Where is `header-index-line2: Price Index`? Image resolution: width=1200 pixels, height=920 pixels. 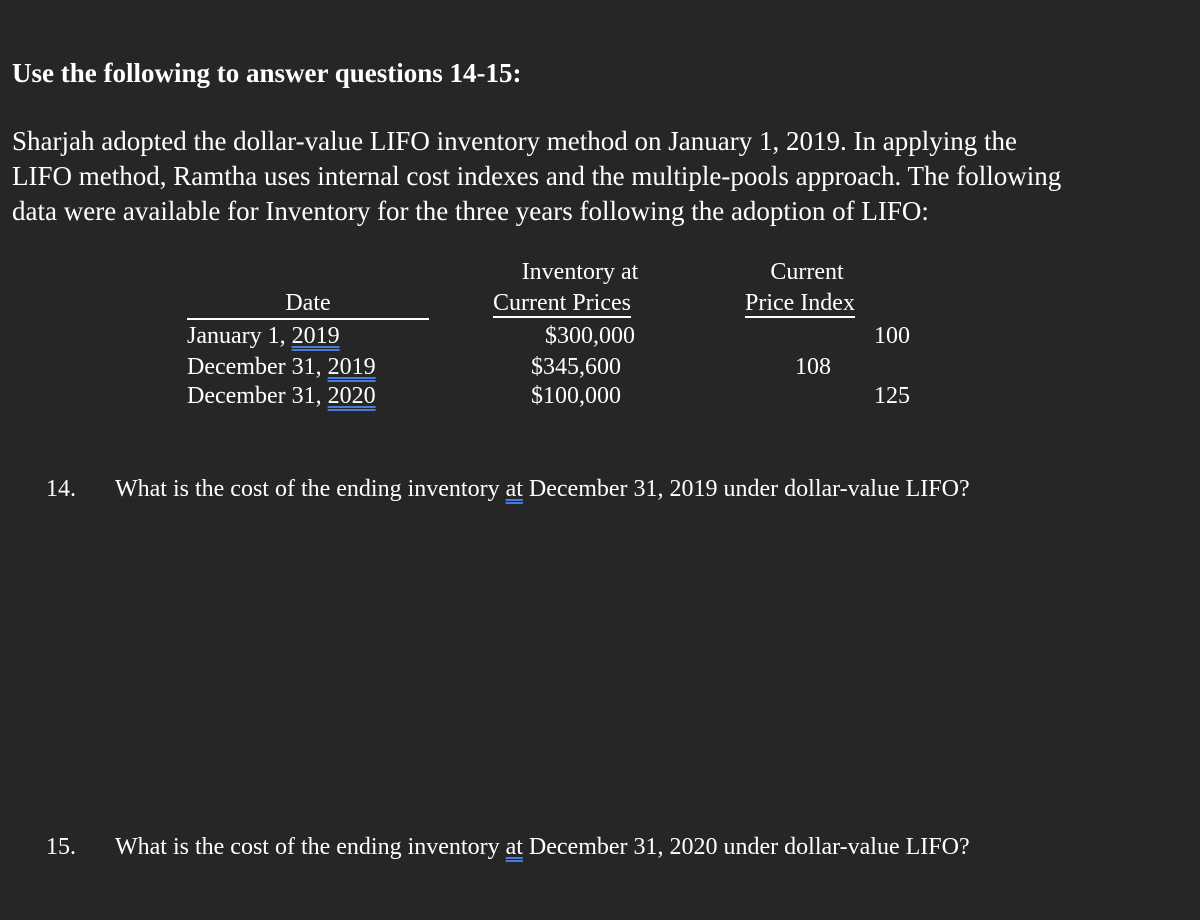 header-index-line2: Price Index is located at coordinates (800, 303).